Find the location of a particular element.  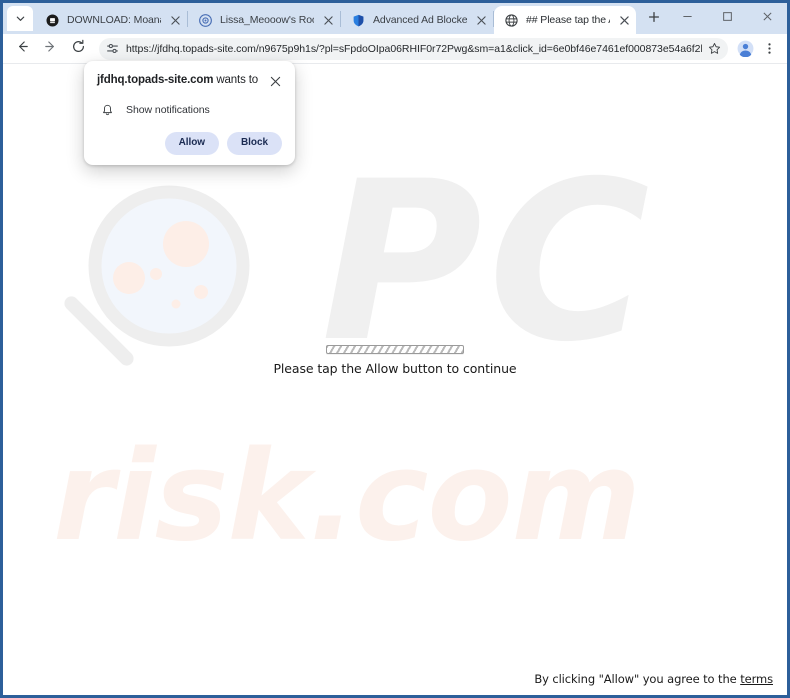

footer-terms-text: By clicking "Allow" you agree to the is located at coordinates (637, 679).